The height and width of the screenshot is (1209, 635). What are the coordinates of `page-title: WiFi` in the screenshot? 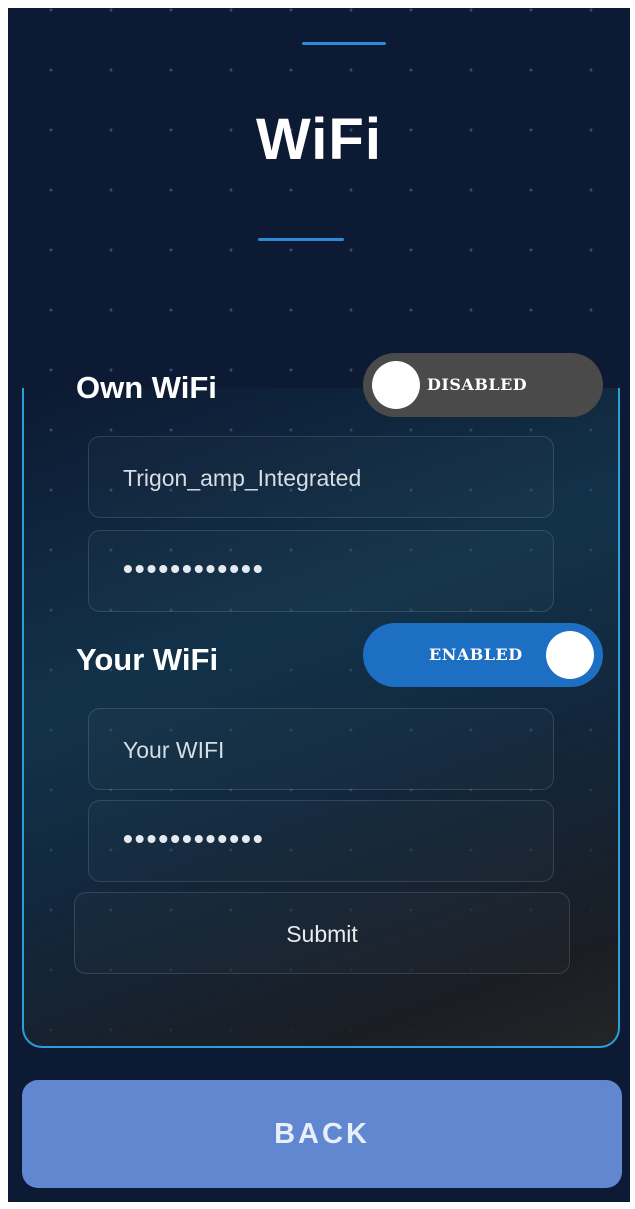 It's located at (319, 139).